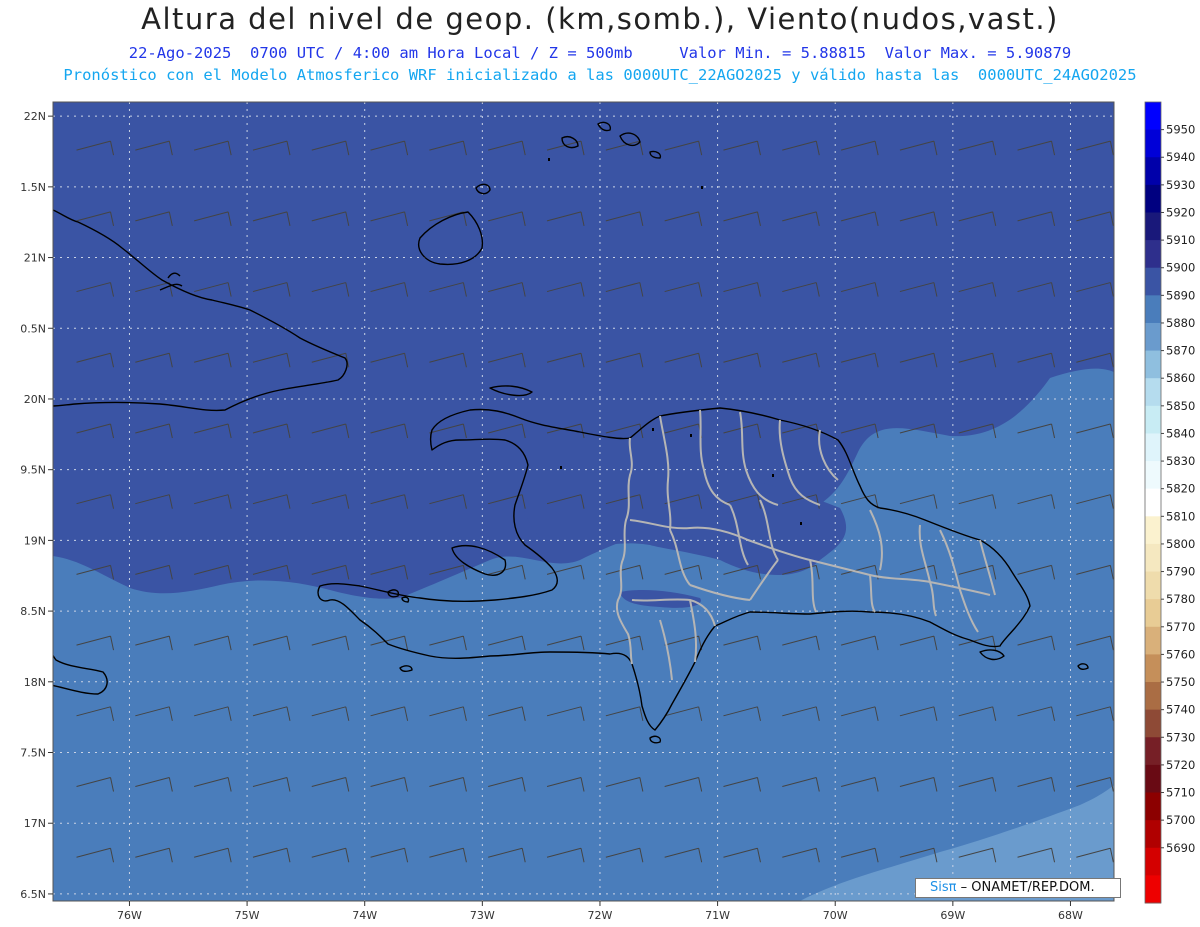 The height and width of the screenshot is (927, 1200). What do you see at coordinates (364, 915) in the screenshot?
I see `lon-tick-label: 74W` at bounding box center [364, 915].